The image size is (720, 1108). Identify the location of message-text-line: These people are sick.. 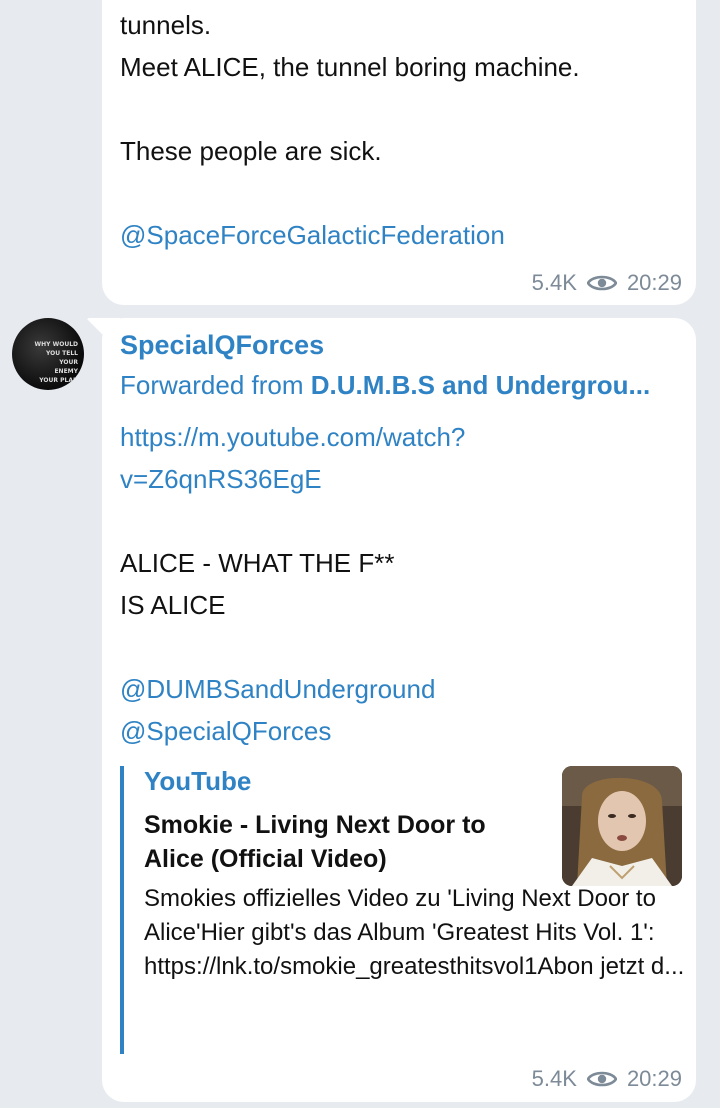
(251, 151).